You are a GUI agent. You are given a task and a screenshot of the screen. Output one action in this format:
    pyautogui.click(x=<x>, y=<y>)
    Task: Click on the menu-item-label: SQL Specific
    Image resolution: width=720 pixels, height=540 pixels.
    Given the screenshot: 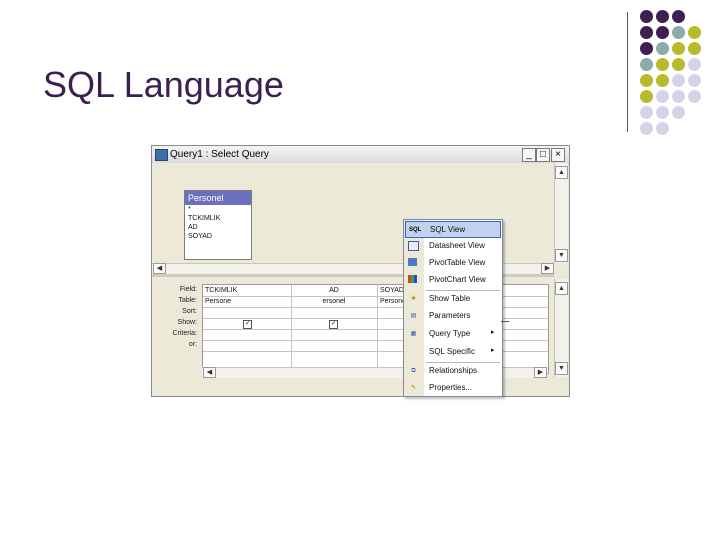 What is the action you would take?
    pyautogui.click(x=452, y=351)
    